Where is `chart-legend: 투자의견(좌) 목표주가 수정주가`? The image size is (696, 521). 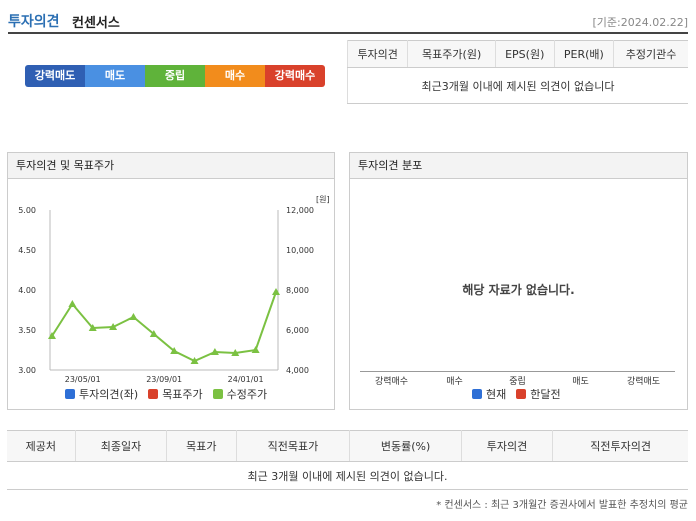 chart-legend: 투자의견(좌) 목표주가 수정주가 is located at coordinates (171, 394).